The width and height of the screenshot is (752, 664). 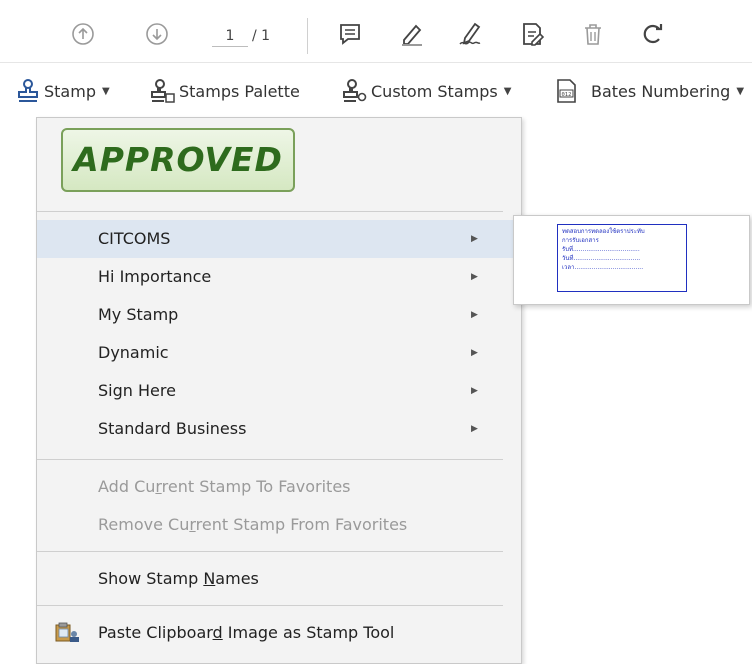 What do you see at coordinates (278, 239) in the screenshot?
I see `menu-item-citcoms: CITCOMS ▶` at bounding box center [278, 239].